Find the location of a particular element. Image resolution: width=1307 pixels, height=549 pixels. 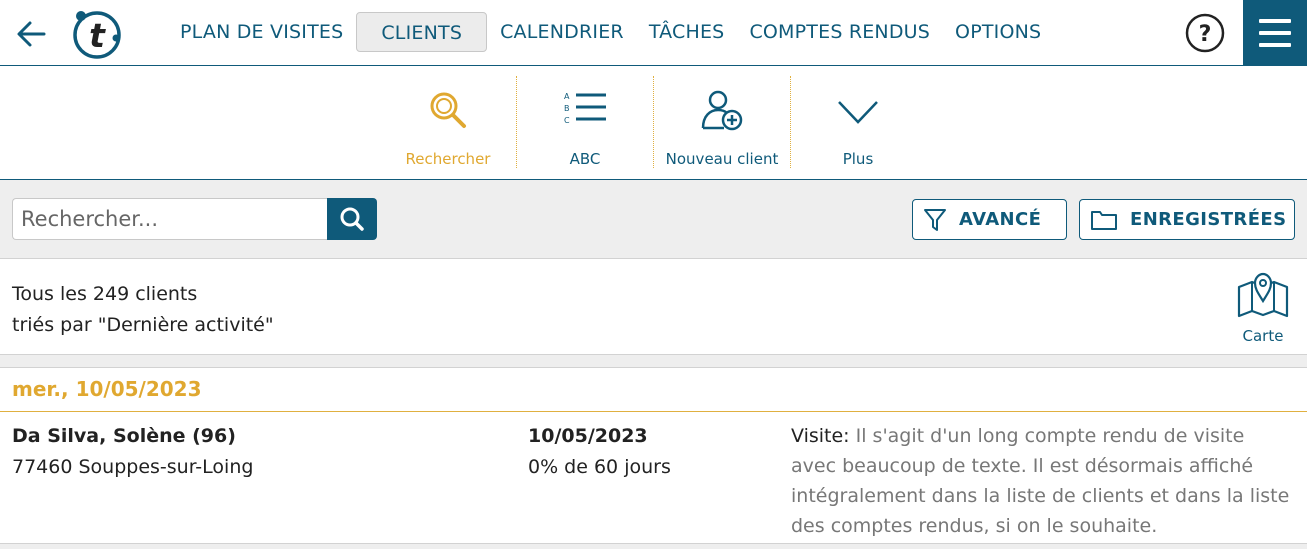

client-activity: 10/05/2023 0% de 60 jours is located at coordinates (599, 452).